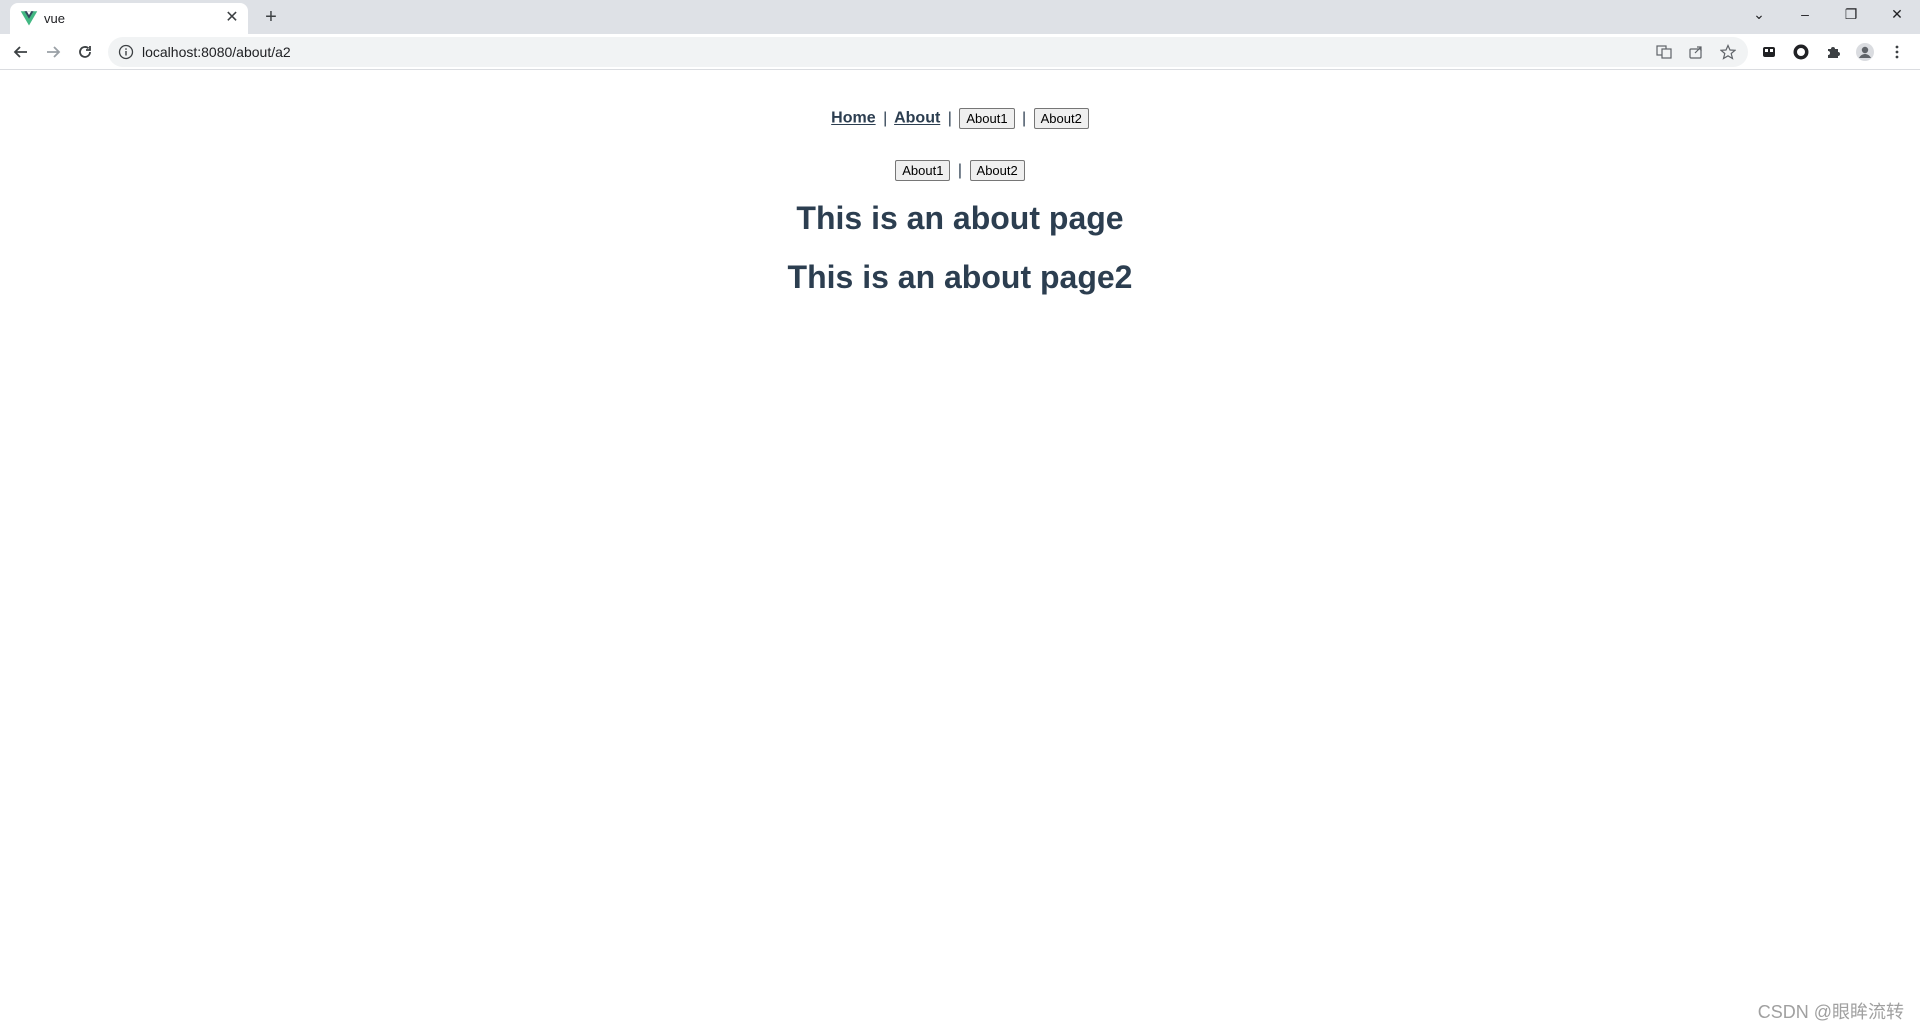 The width and height of the screenshot is (1920, 1036). I want to click on forward-icon, so click(53, 52).